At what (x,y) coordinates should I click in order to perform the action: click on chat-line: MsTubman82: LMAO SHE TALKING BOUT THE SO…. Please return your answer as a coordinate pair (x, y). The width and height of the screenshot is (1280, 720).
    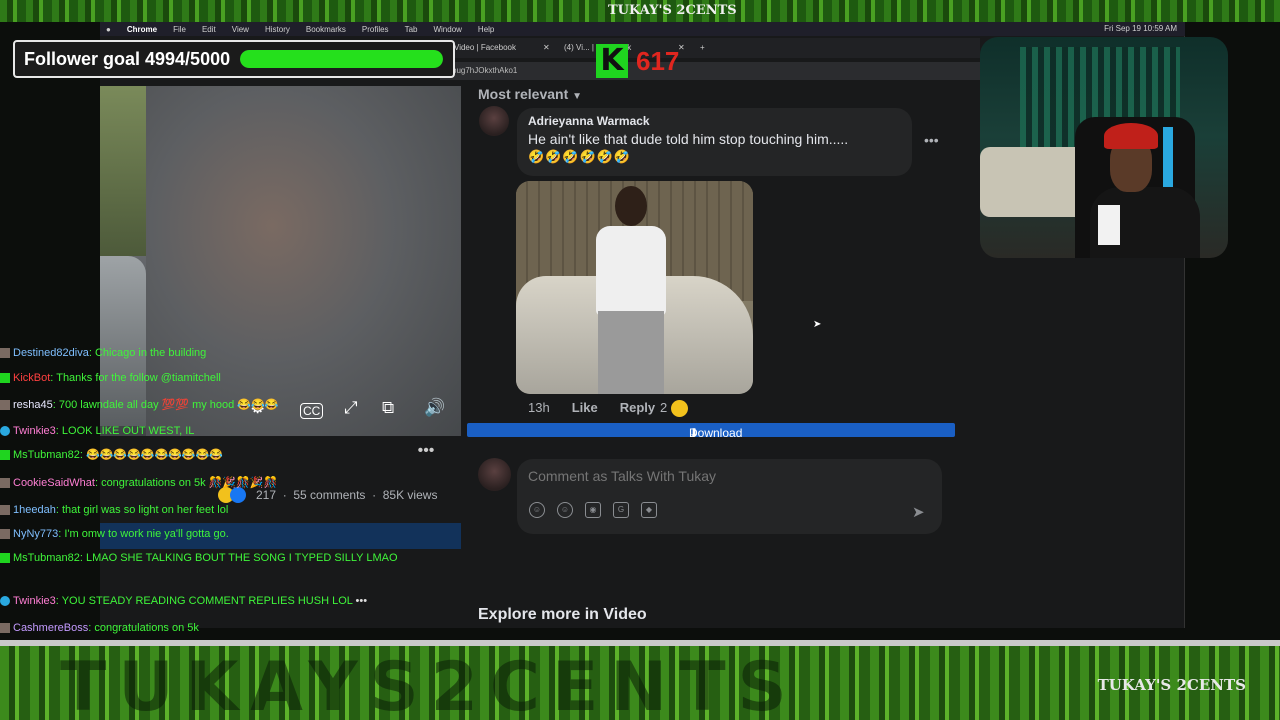
    Looking at the image, I should click on (210, 558).